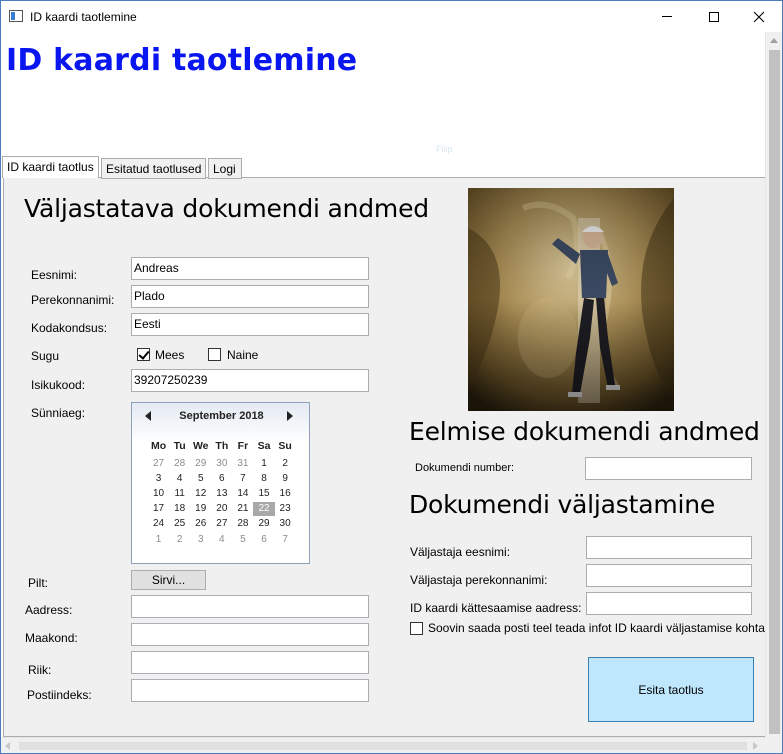 This screenshot has height=754, width=783. Describe the element at coordinates (200, 445) in the screenshot. I see `calendar-weekday: We` at that location.